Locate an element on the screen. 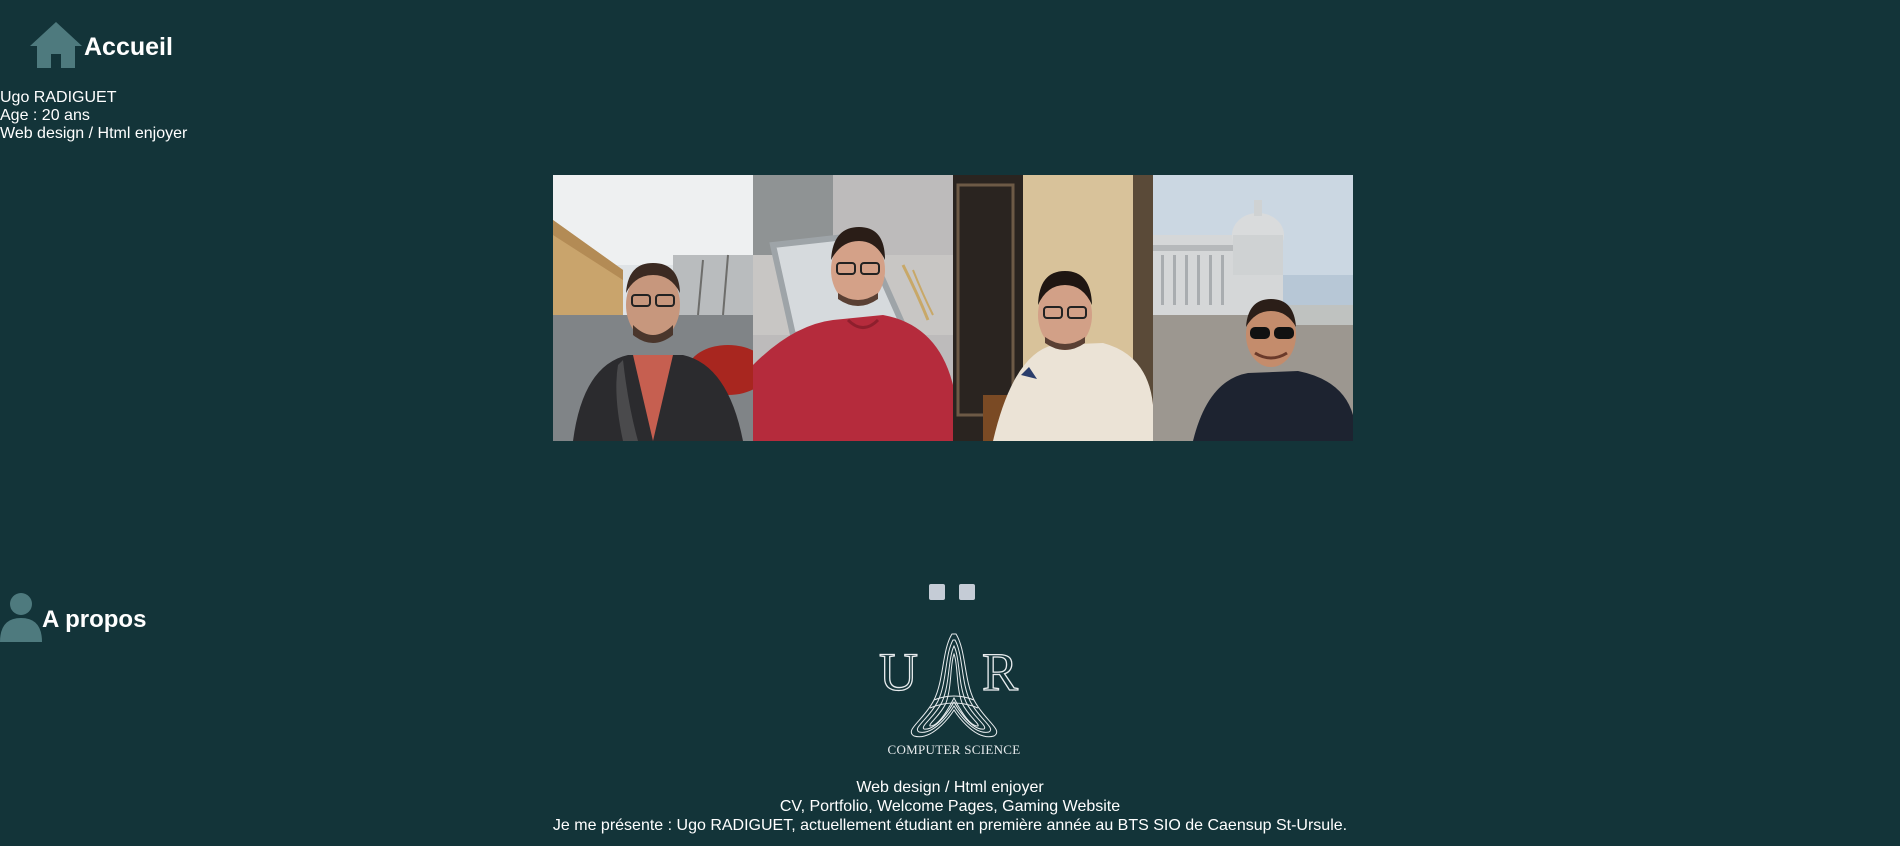  profile-age: Age : 20 ans is located at coordinates (45, 115).